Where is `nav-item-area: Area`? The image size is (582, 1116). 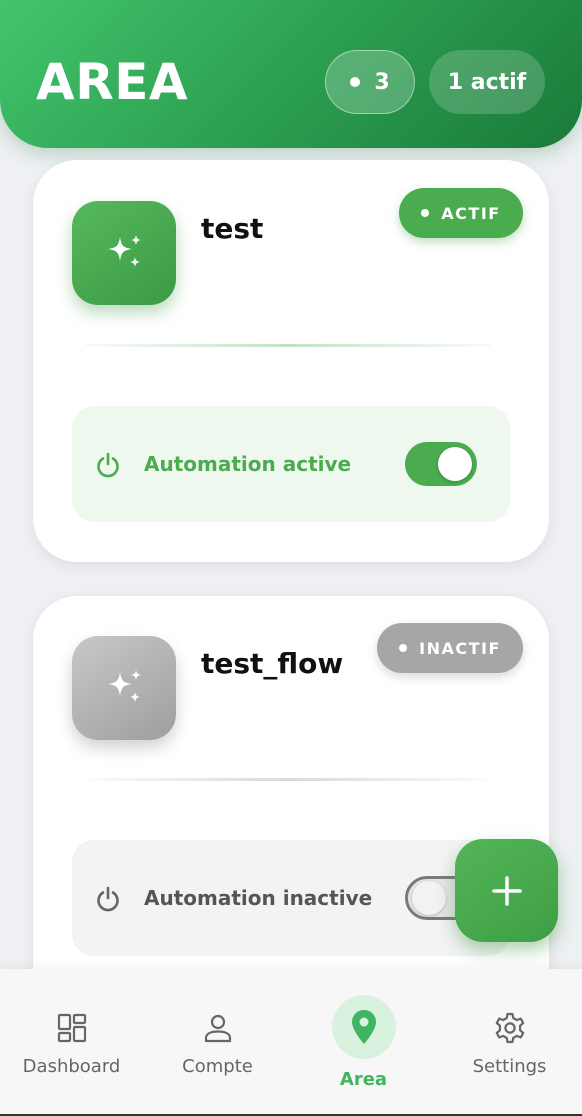
nav-item-area: Area is located at coordinates (363, 1042).